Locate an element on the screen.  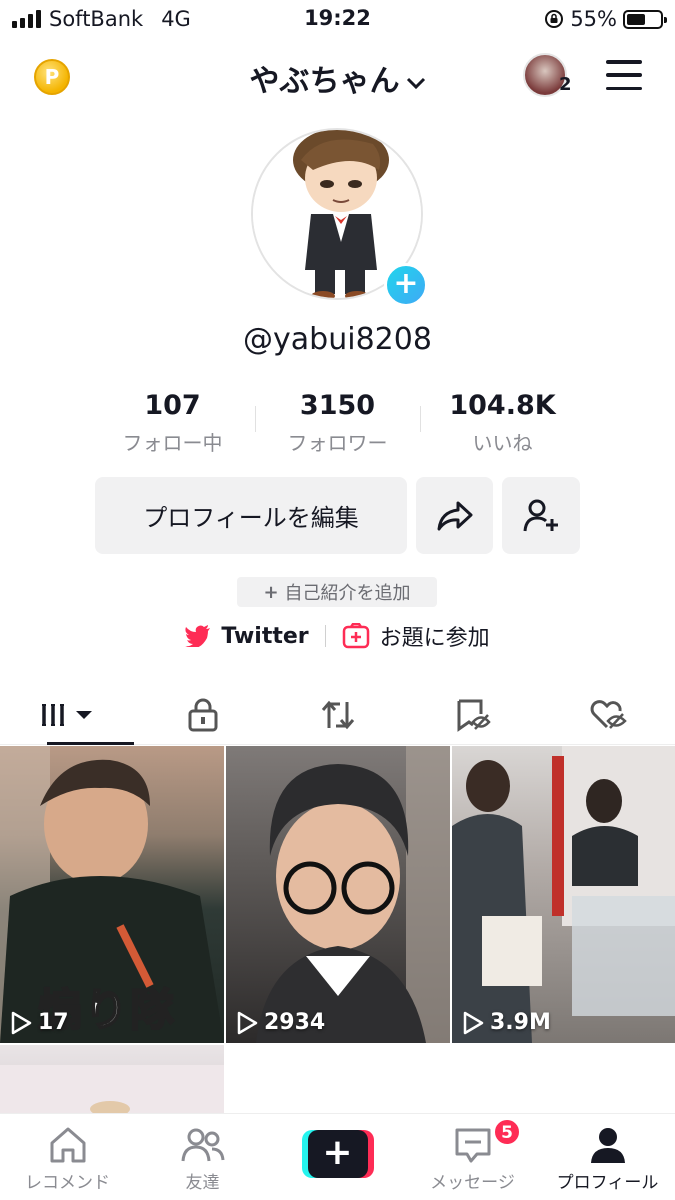
status-right: 55% is located at coordinates (605, 19).